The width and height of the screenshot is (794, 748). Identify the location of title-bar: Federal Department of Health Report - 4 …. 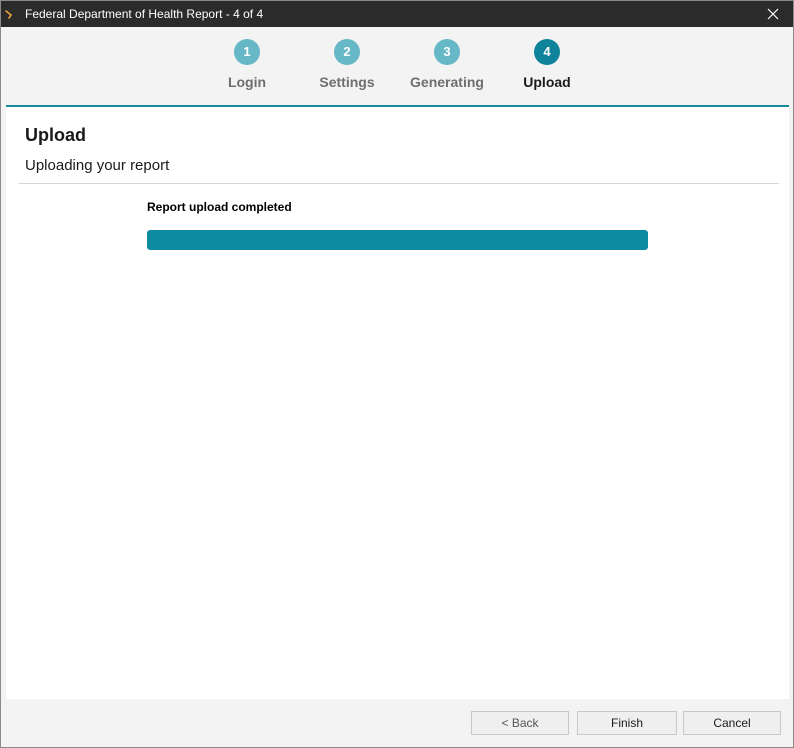
(397, 14).